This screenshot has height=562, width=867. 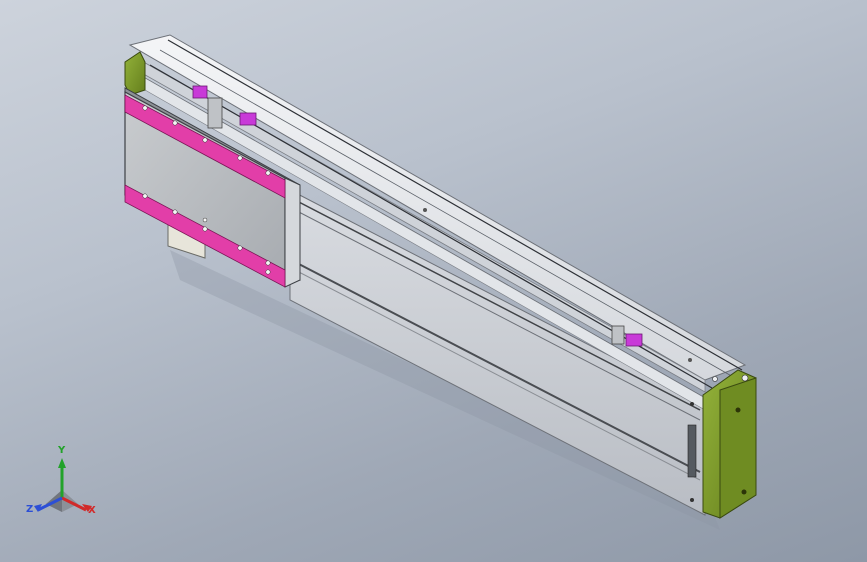 I want to click on view-orientation-triad: Y X Z, so click(x=62, y=486).